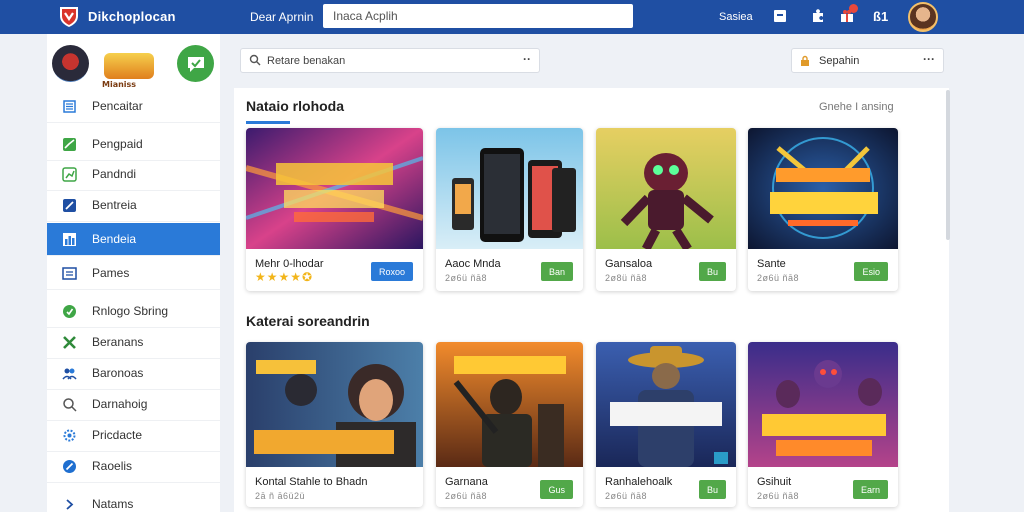  I want to click on sidebar-item: Bendeia, so click(133, 239).